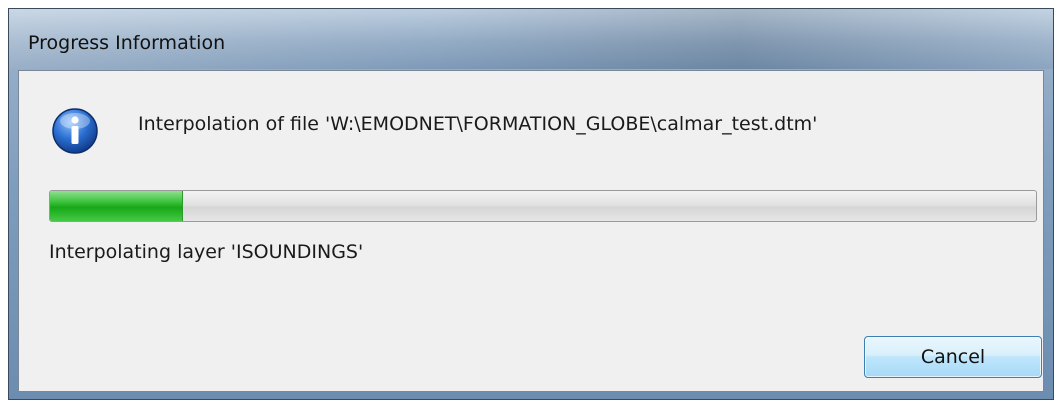 Image resolution: width=1063 pixels, height=409 pixels. I want to click on cancel-button: Cancel, so click(953, 357).